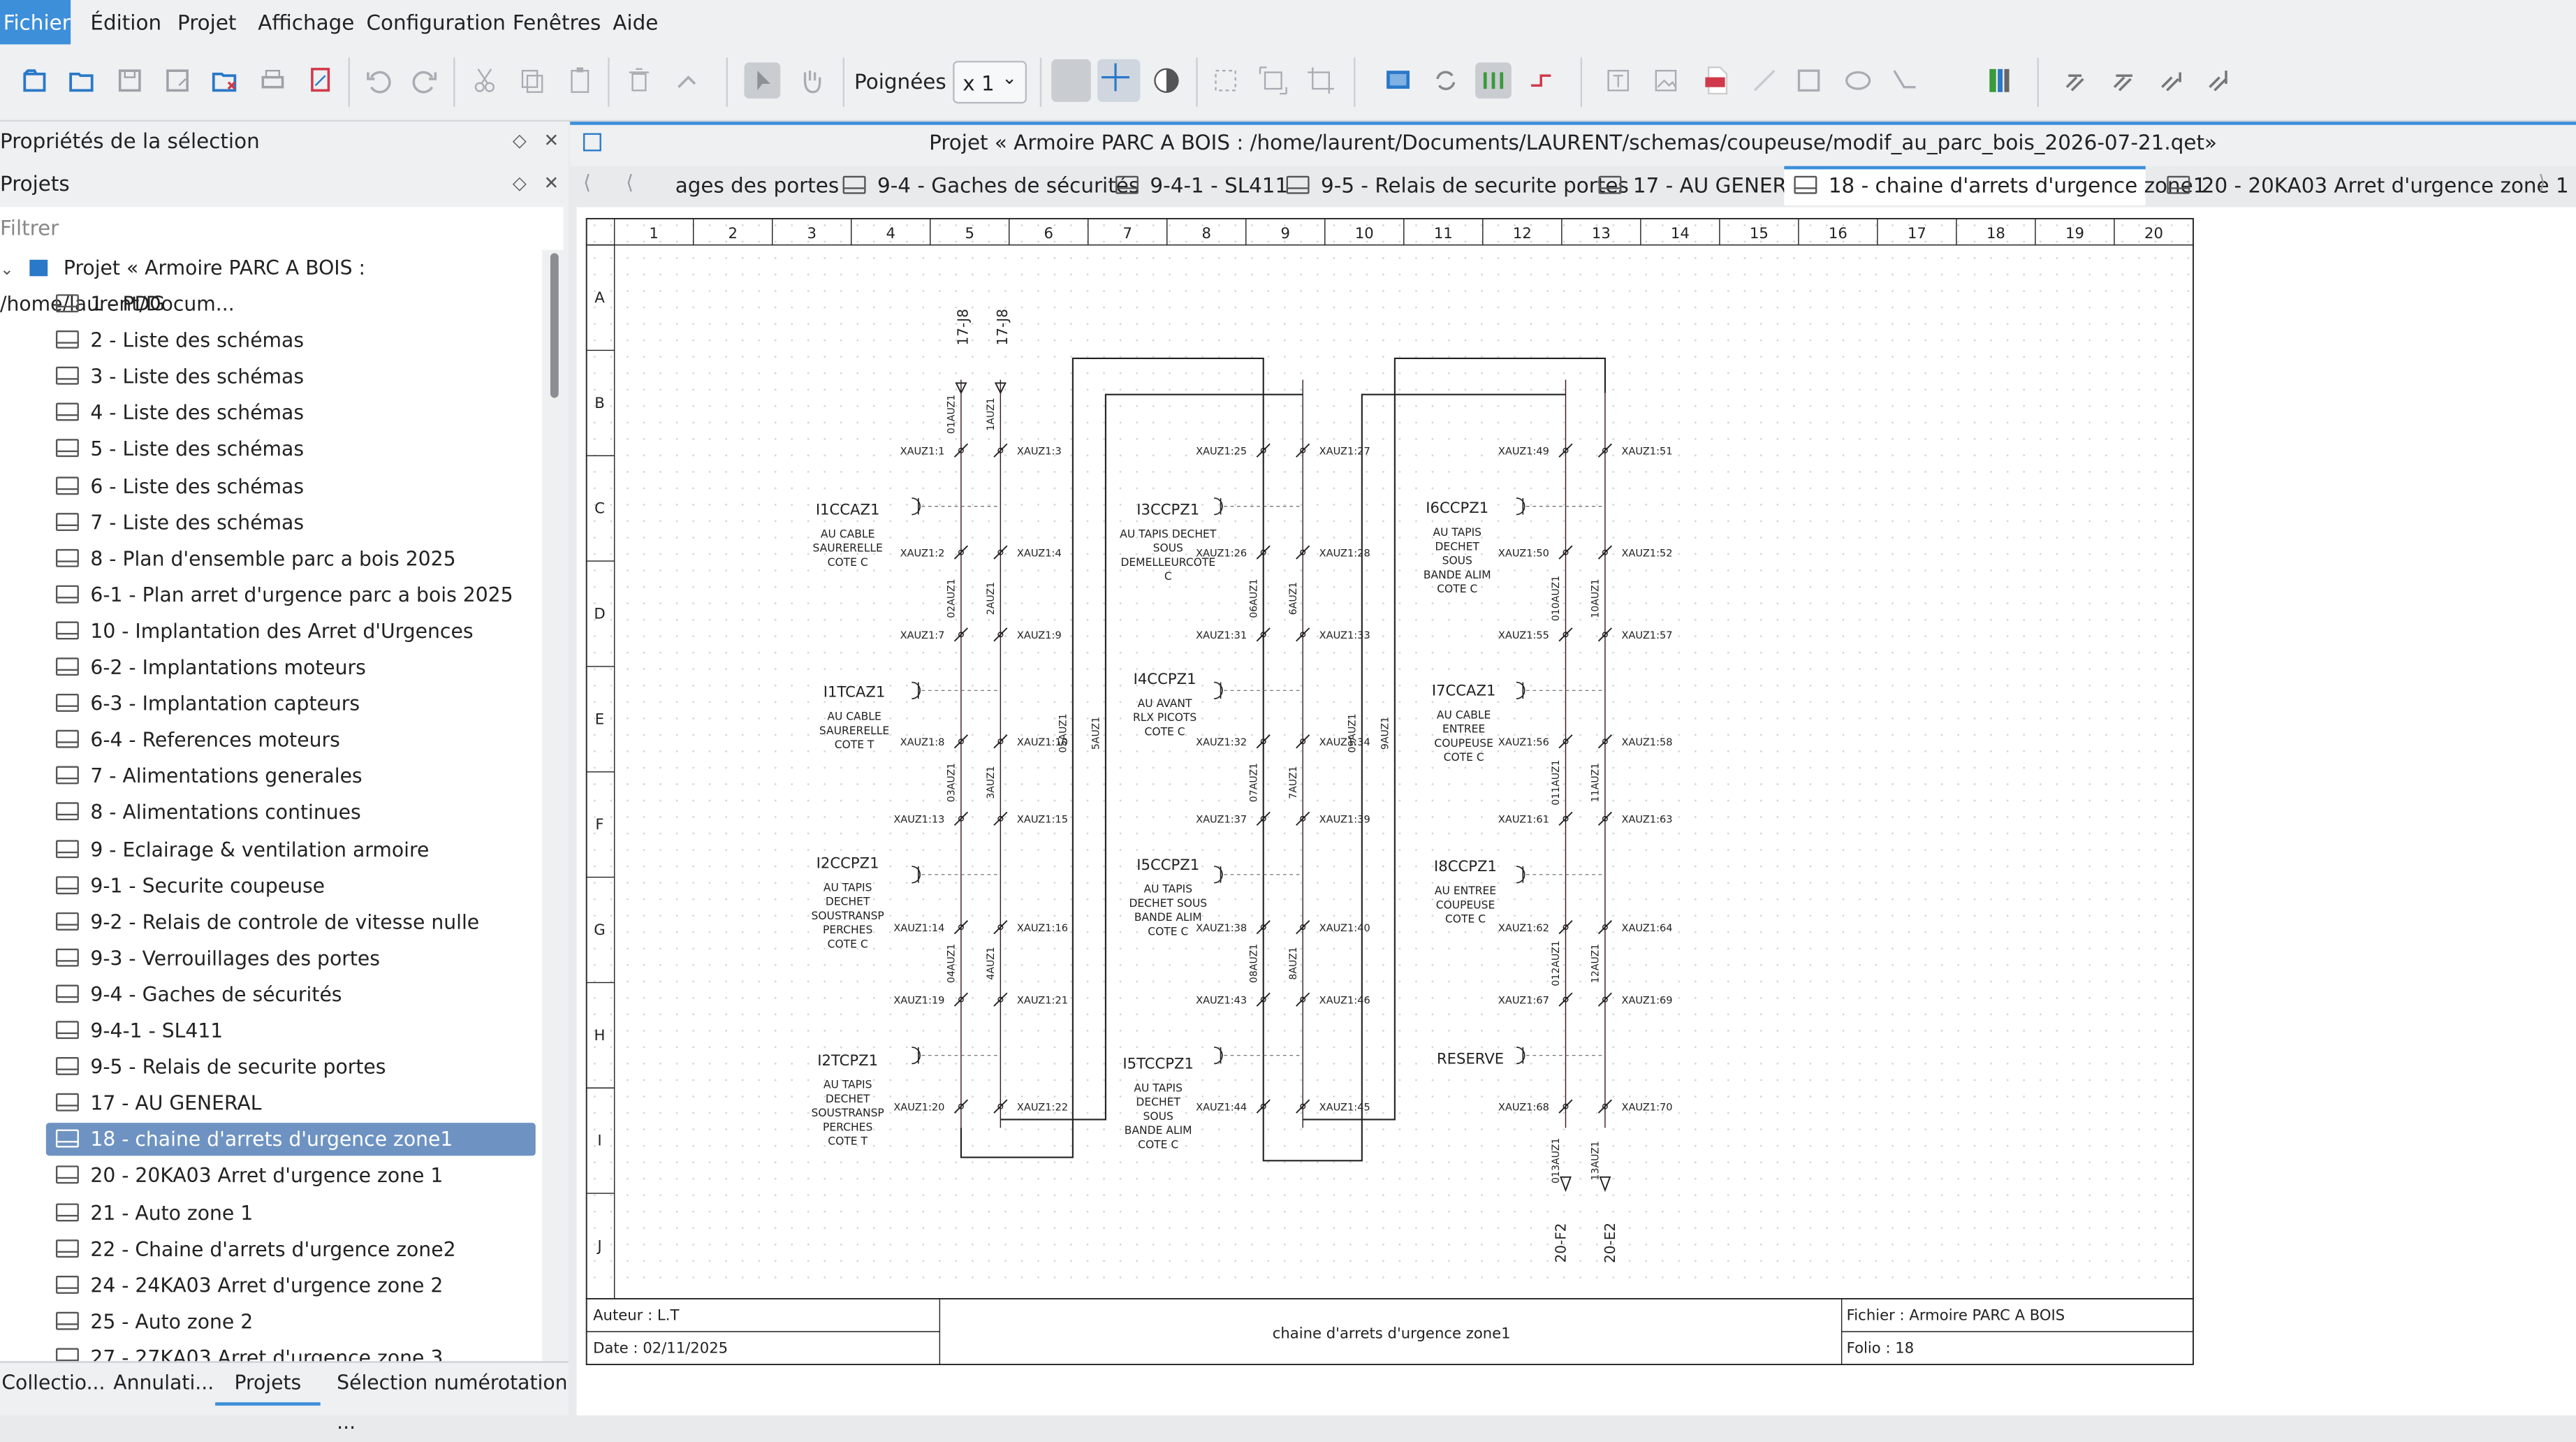 The width and height of the screenshot is (2576, 1442). What do you see at coordinates (291, 522) in the screenshot?
I see `tree-folio-item: 7 - Liste des schémas` at bounding box center [291, 522].